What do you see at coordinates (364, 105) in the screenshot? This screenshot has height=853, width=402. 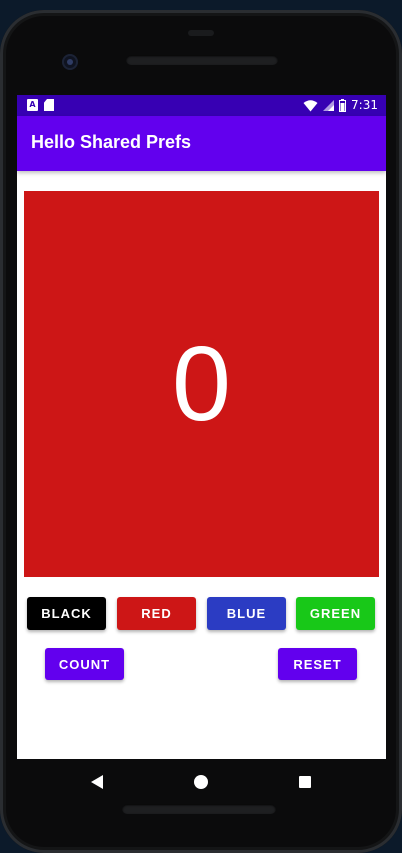 I see `status-time: 7:31` at bounding box center [364, 105].